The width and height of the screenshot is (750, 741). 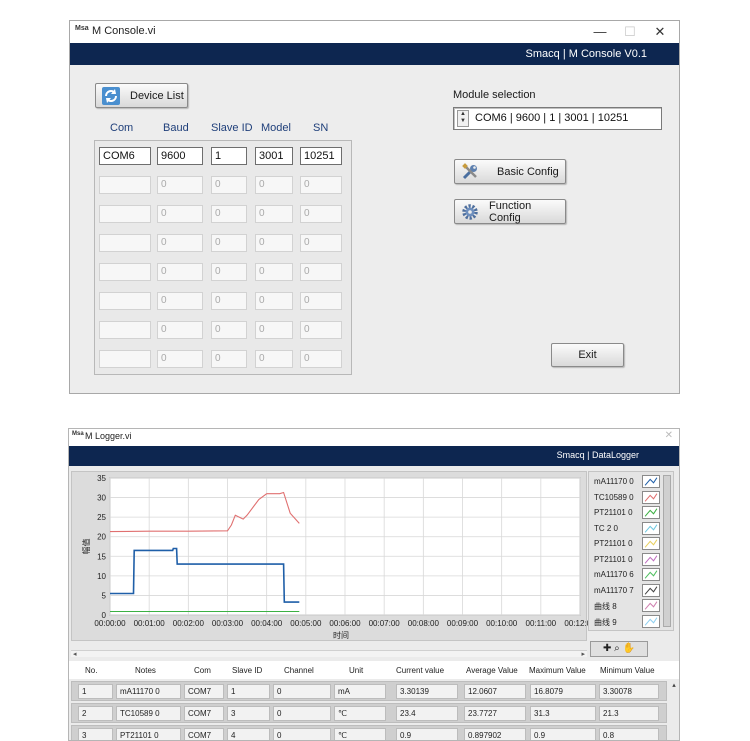 I want to click on scroll-left-icon: ◂, so click(x=75, y=654).